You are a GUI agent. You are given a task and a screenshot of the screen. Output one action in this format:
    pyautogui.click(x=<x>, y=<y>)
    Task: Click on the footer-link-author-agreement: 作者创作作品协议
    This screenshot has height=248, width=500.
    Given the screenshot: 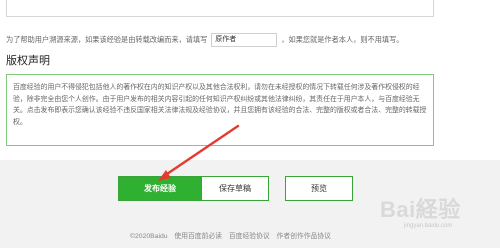 What is the action you would take?
    pyautogui.click(x=304, y=236)
    